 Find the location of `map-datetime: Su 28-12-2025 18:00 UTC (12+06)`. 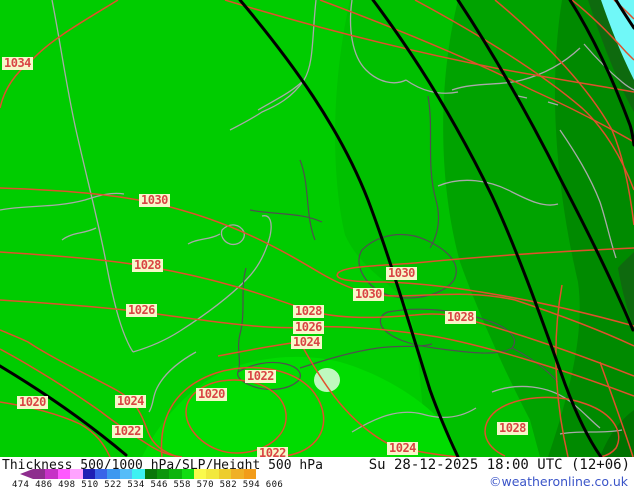

map-datetime: Su 28-12-2025 18:00 UTC (12+06) is located at coordinates (499, 465).